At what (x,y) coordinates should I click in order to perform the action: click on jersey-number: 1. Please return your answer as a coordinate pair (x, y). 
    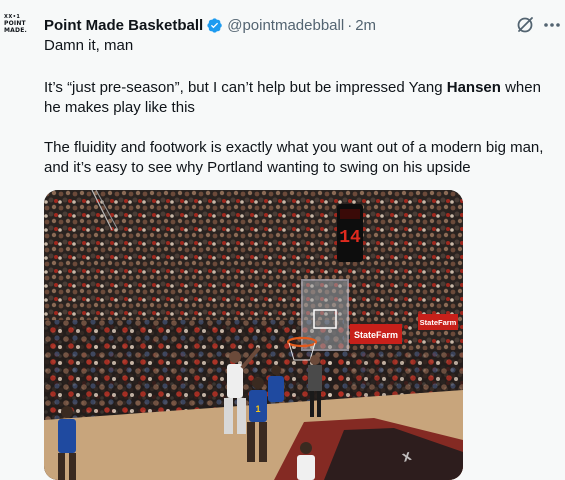
    Looking at the image, I should click on (257, 409).